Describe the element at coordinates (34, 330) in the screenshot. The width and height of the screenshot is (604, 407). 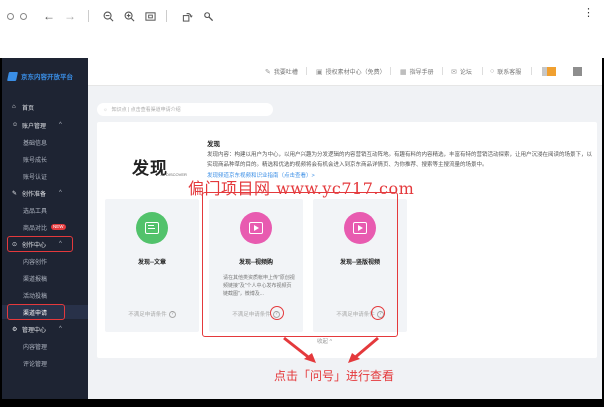
I see `sidebar-item-label: 管理中心` at that location.